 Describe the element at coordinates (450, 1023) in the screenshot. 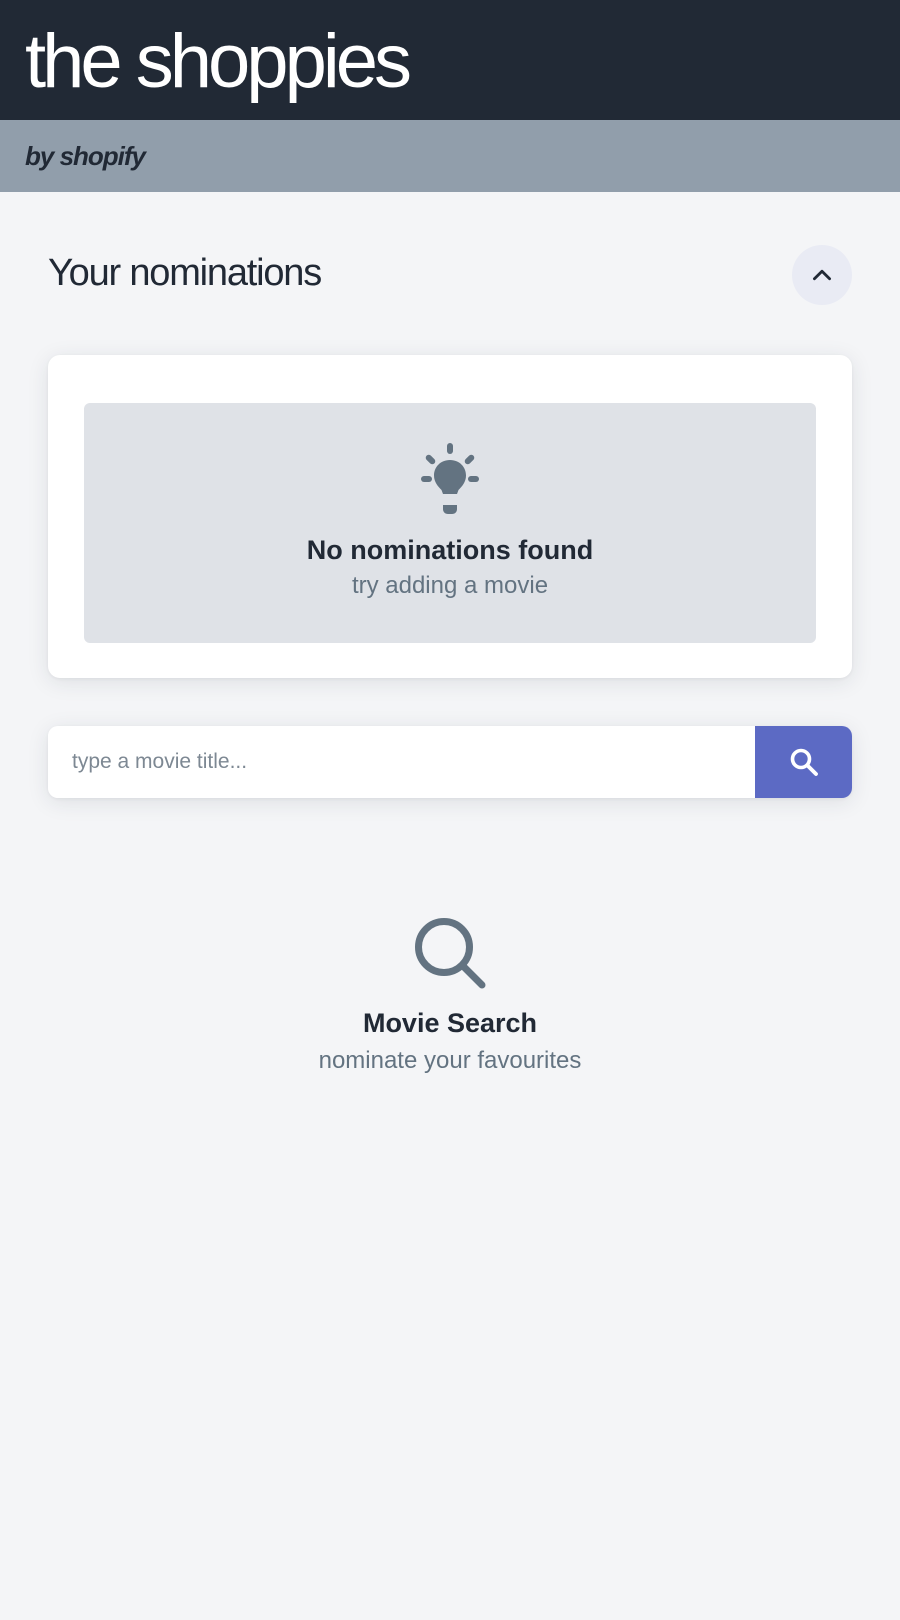

I see `search-empty-title: Movie Search` at that location.